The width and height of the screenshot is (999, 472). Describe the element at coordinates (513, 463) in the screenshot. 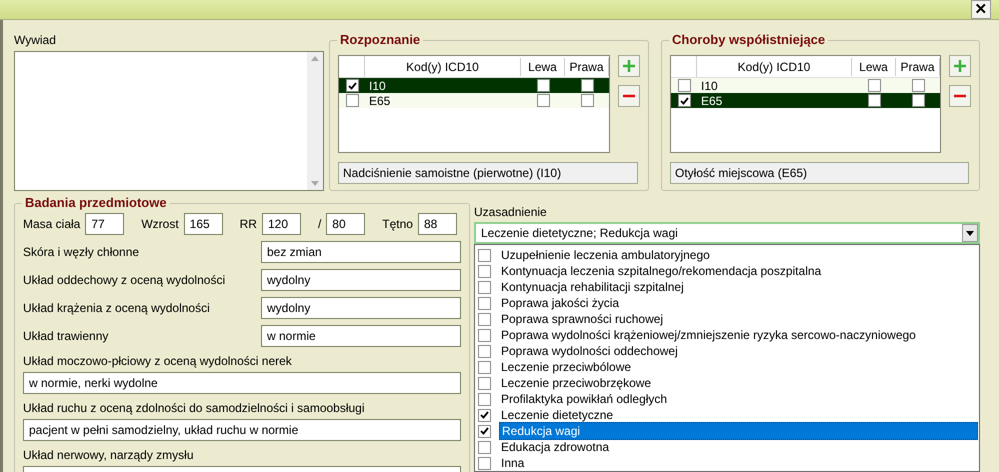

I see `option-label: Inna` at that location.